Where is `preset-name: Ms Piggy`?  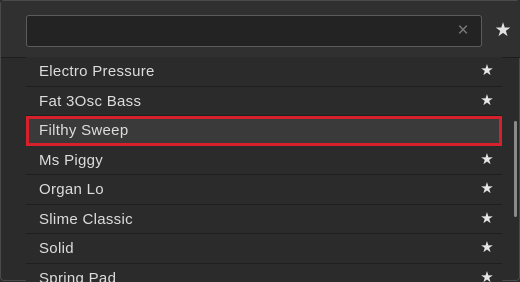
preset-name: Ms Piggy is located at coordinates (71, 161).